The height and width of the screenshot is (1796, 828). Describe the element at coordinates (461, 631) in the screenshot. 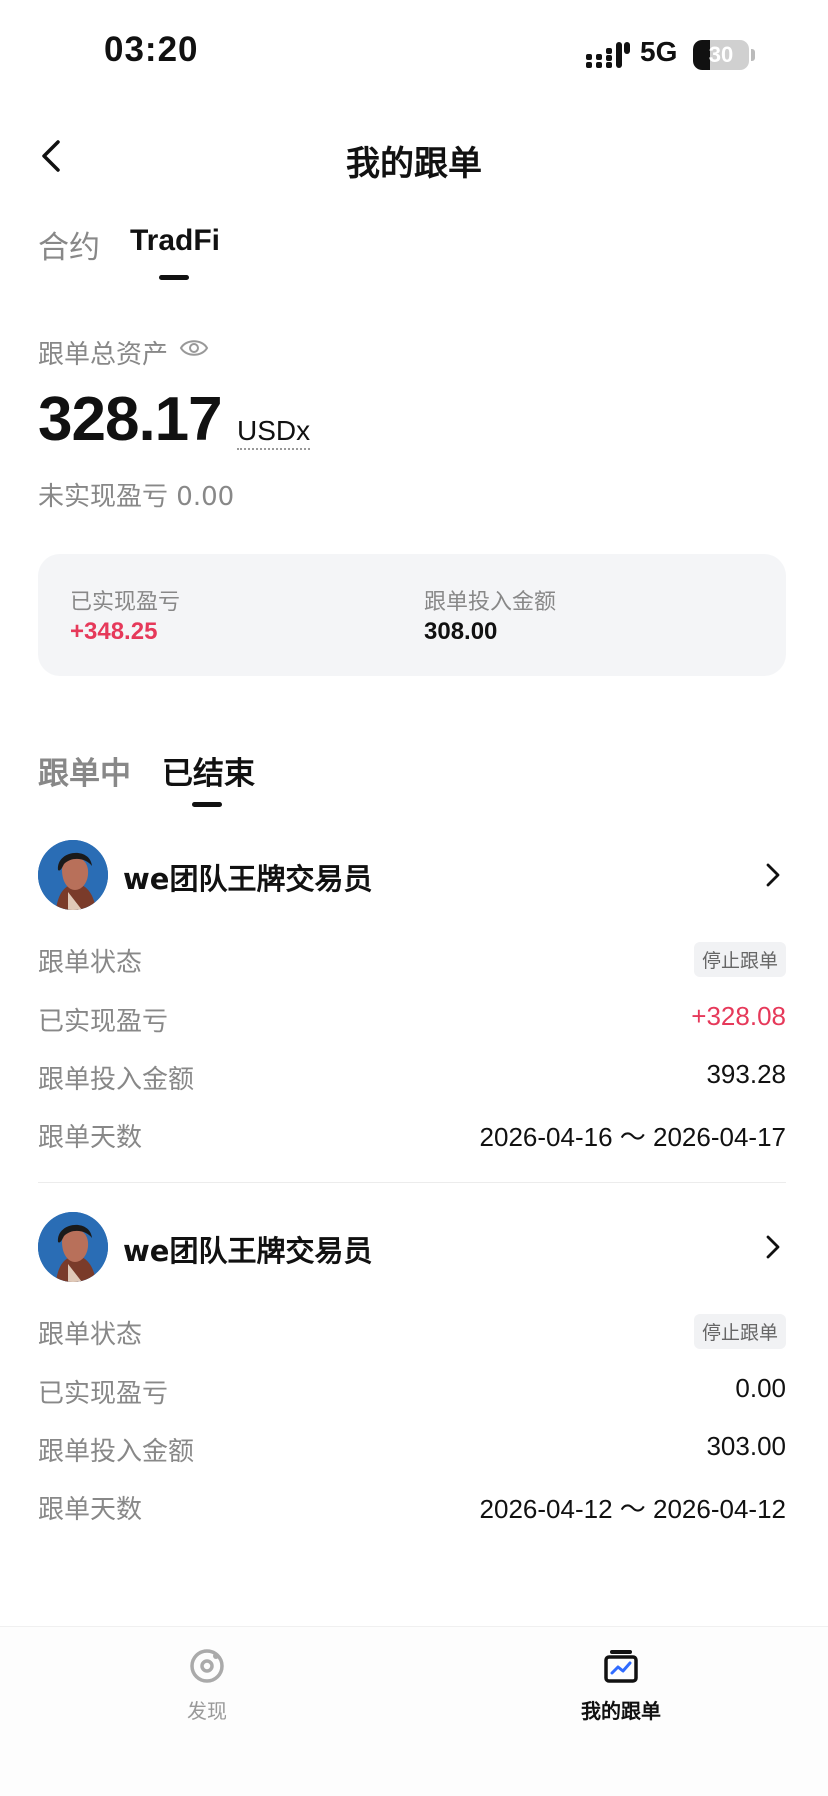

I see `invest-value: 308.00` at that location.